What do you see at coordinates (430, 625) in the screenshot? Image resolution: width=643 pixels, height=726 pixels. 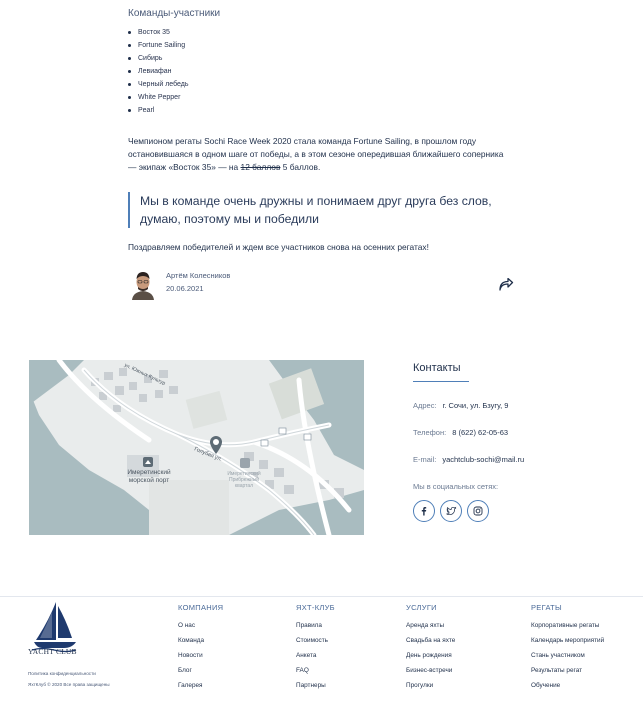 I see `footer-link: Аренда яхты` at bounding box center [430, 625].